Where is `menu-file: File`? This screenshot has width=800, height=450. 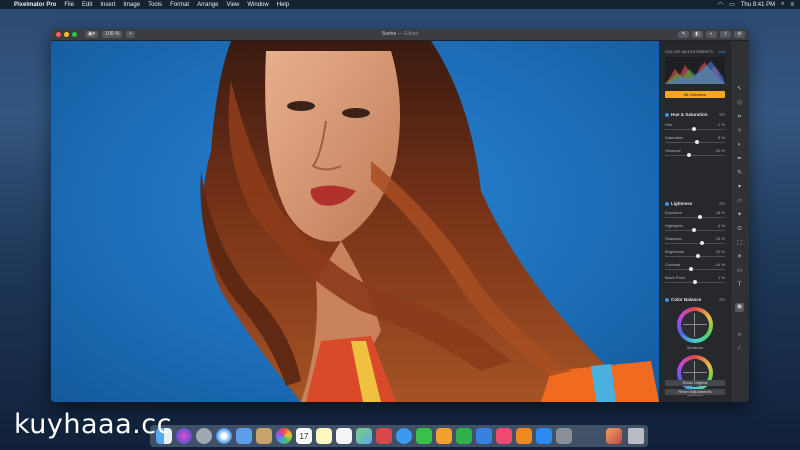
menu-file: File is located at coordinates (69, 5).